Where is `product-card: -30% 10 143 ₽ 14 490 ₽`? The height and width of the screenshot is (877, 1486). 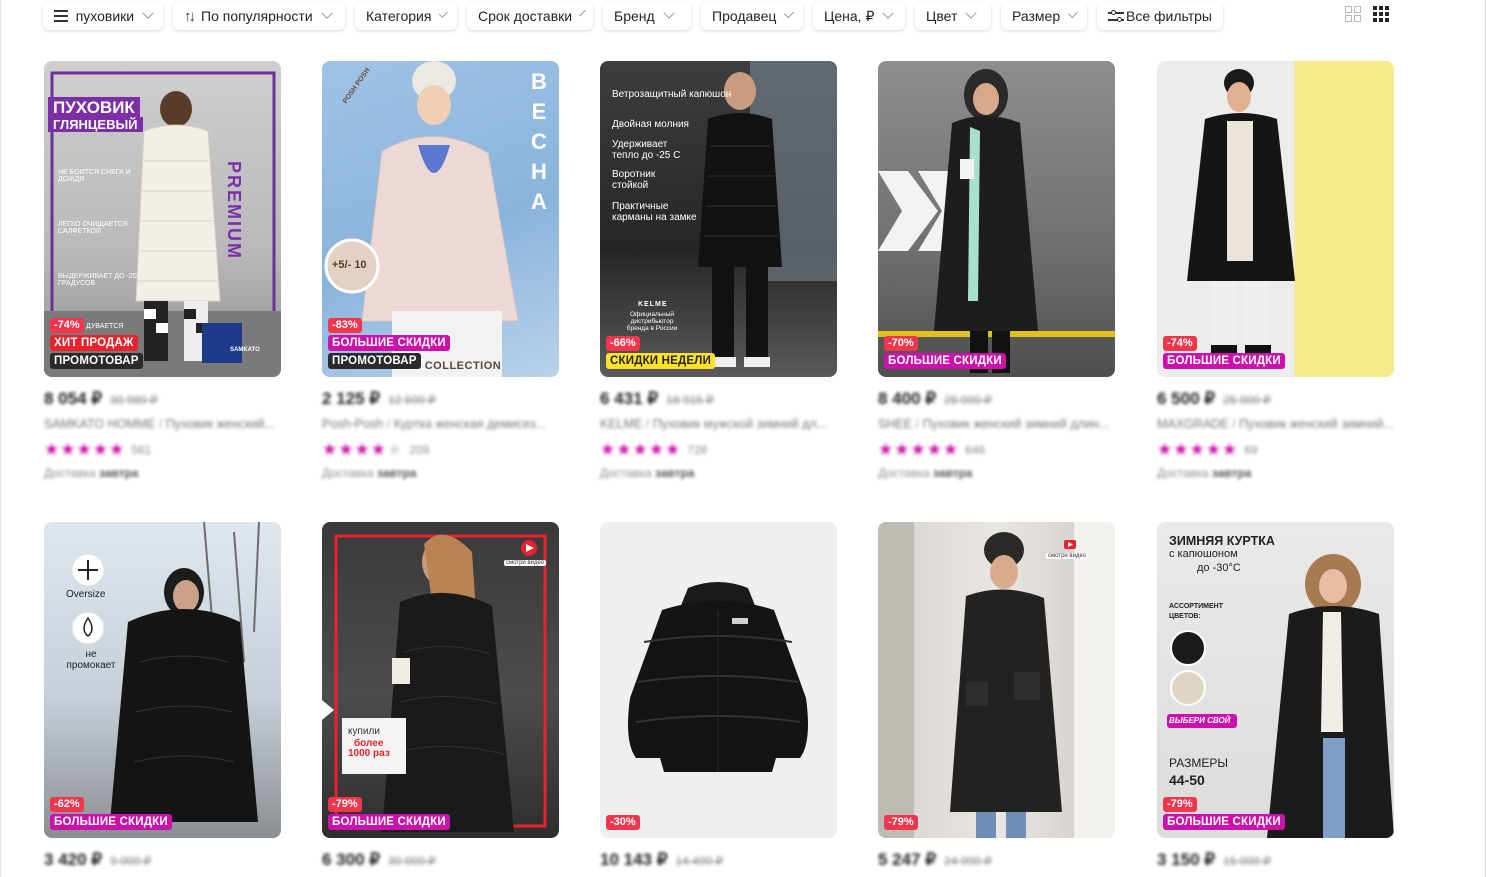 product-card: -30% 10 143 ₽ 14 490 ₽ is located at coordinates (718, 696).